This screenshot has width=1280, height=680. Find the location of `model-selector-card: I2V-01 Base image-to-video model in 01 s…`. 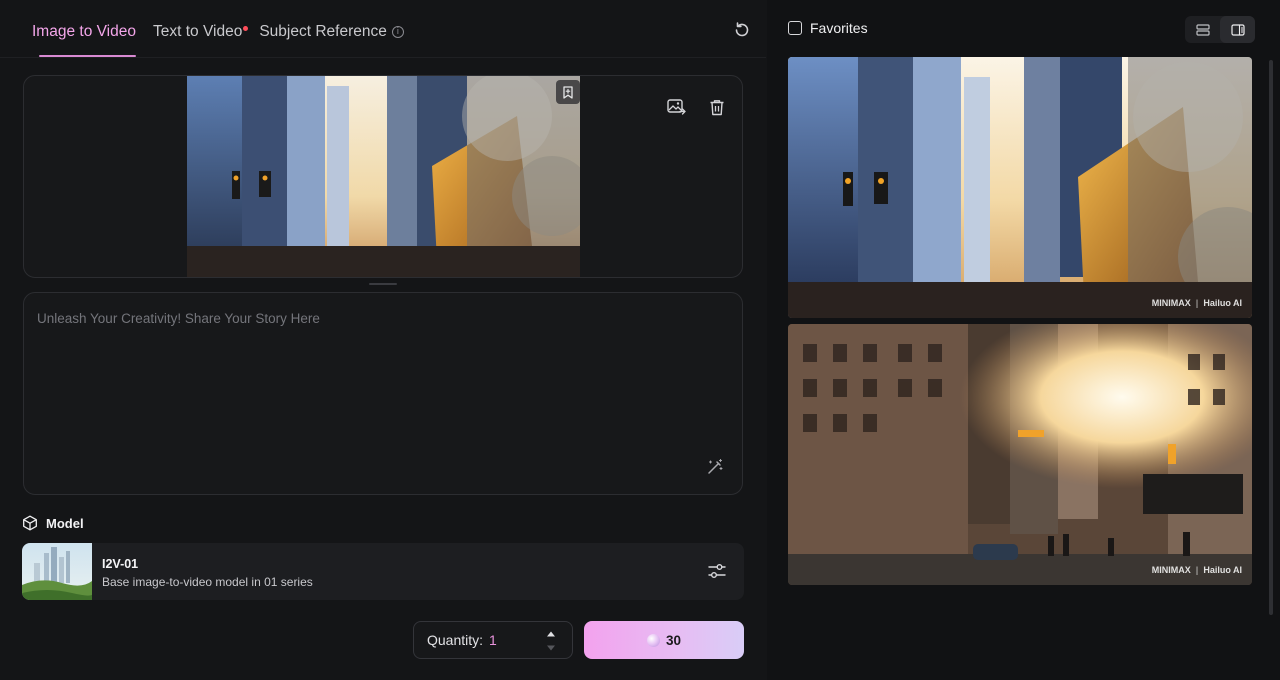

model-selector-card: I2V-01 Base image-to-video model in 01 s… is located at coordinates (383, 571).